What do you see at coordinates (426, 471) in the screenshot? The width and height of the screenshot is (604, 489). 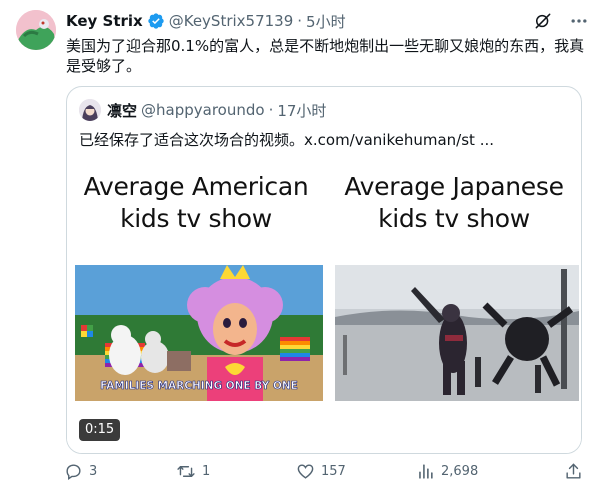 I see `views-chart-icon` at bounding box center [426, 471].